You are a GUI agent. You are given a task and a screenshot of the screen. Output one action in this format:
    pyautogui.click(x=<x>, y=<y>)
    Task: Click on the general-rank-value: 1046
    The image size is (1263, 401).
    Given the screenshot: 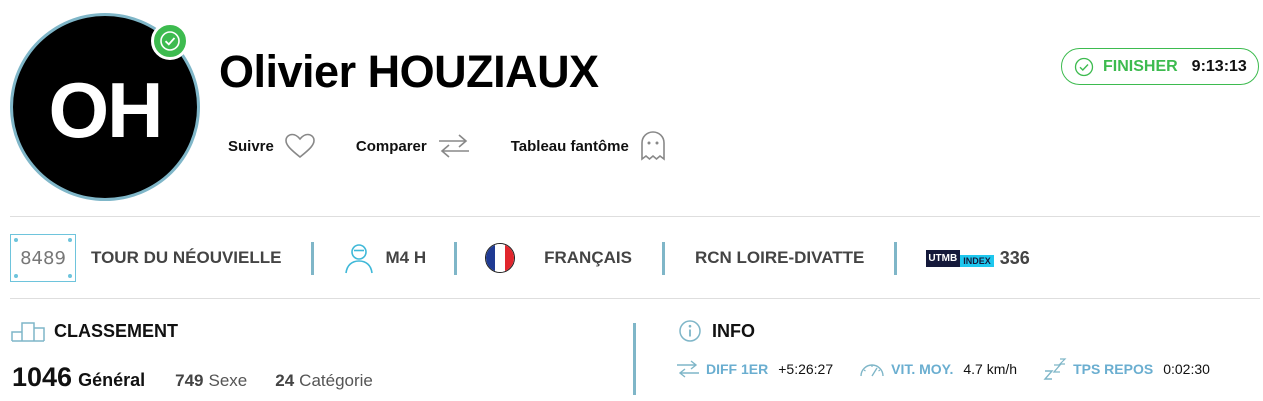 What is the action you would take?
    pyautogui.click(x=42, y=377)
    